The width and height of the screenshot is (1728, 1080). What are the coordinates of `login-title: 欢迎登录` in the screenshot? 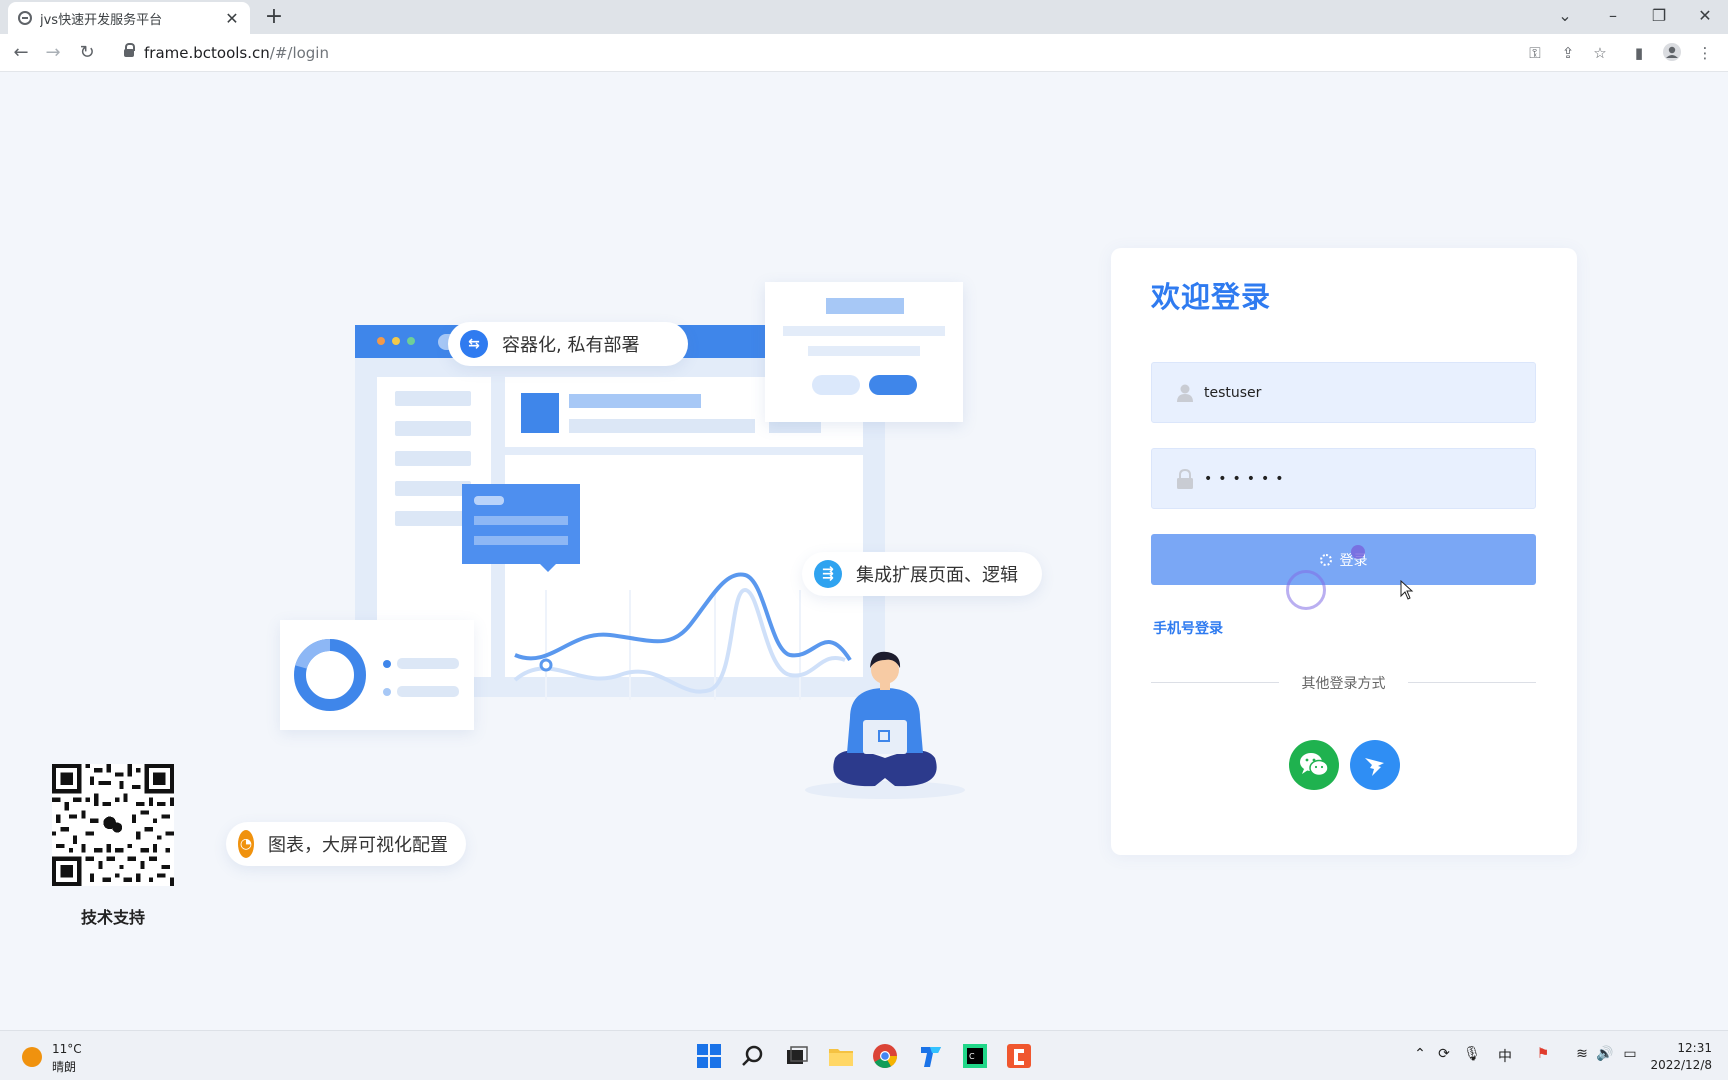 It's located at (1211, 297).